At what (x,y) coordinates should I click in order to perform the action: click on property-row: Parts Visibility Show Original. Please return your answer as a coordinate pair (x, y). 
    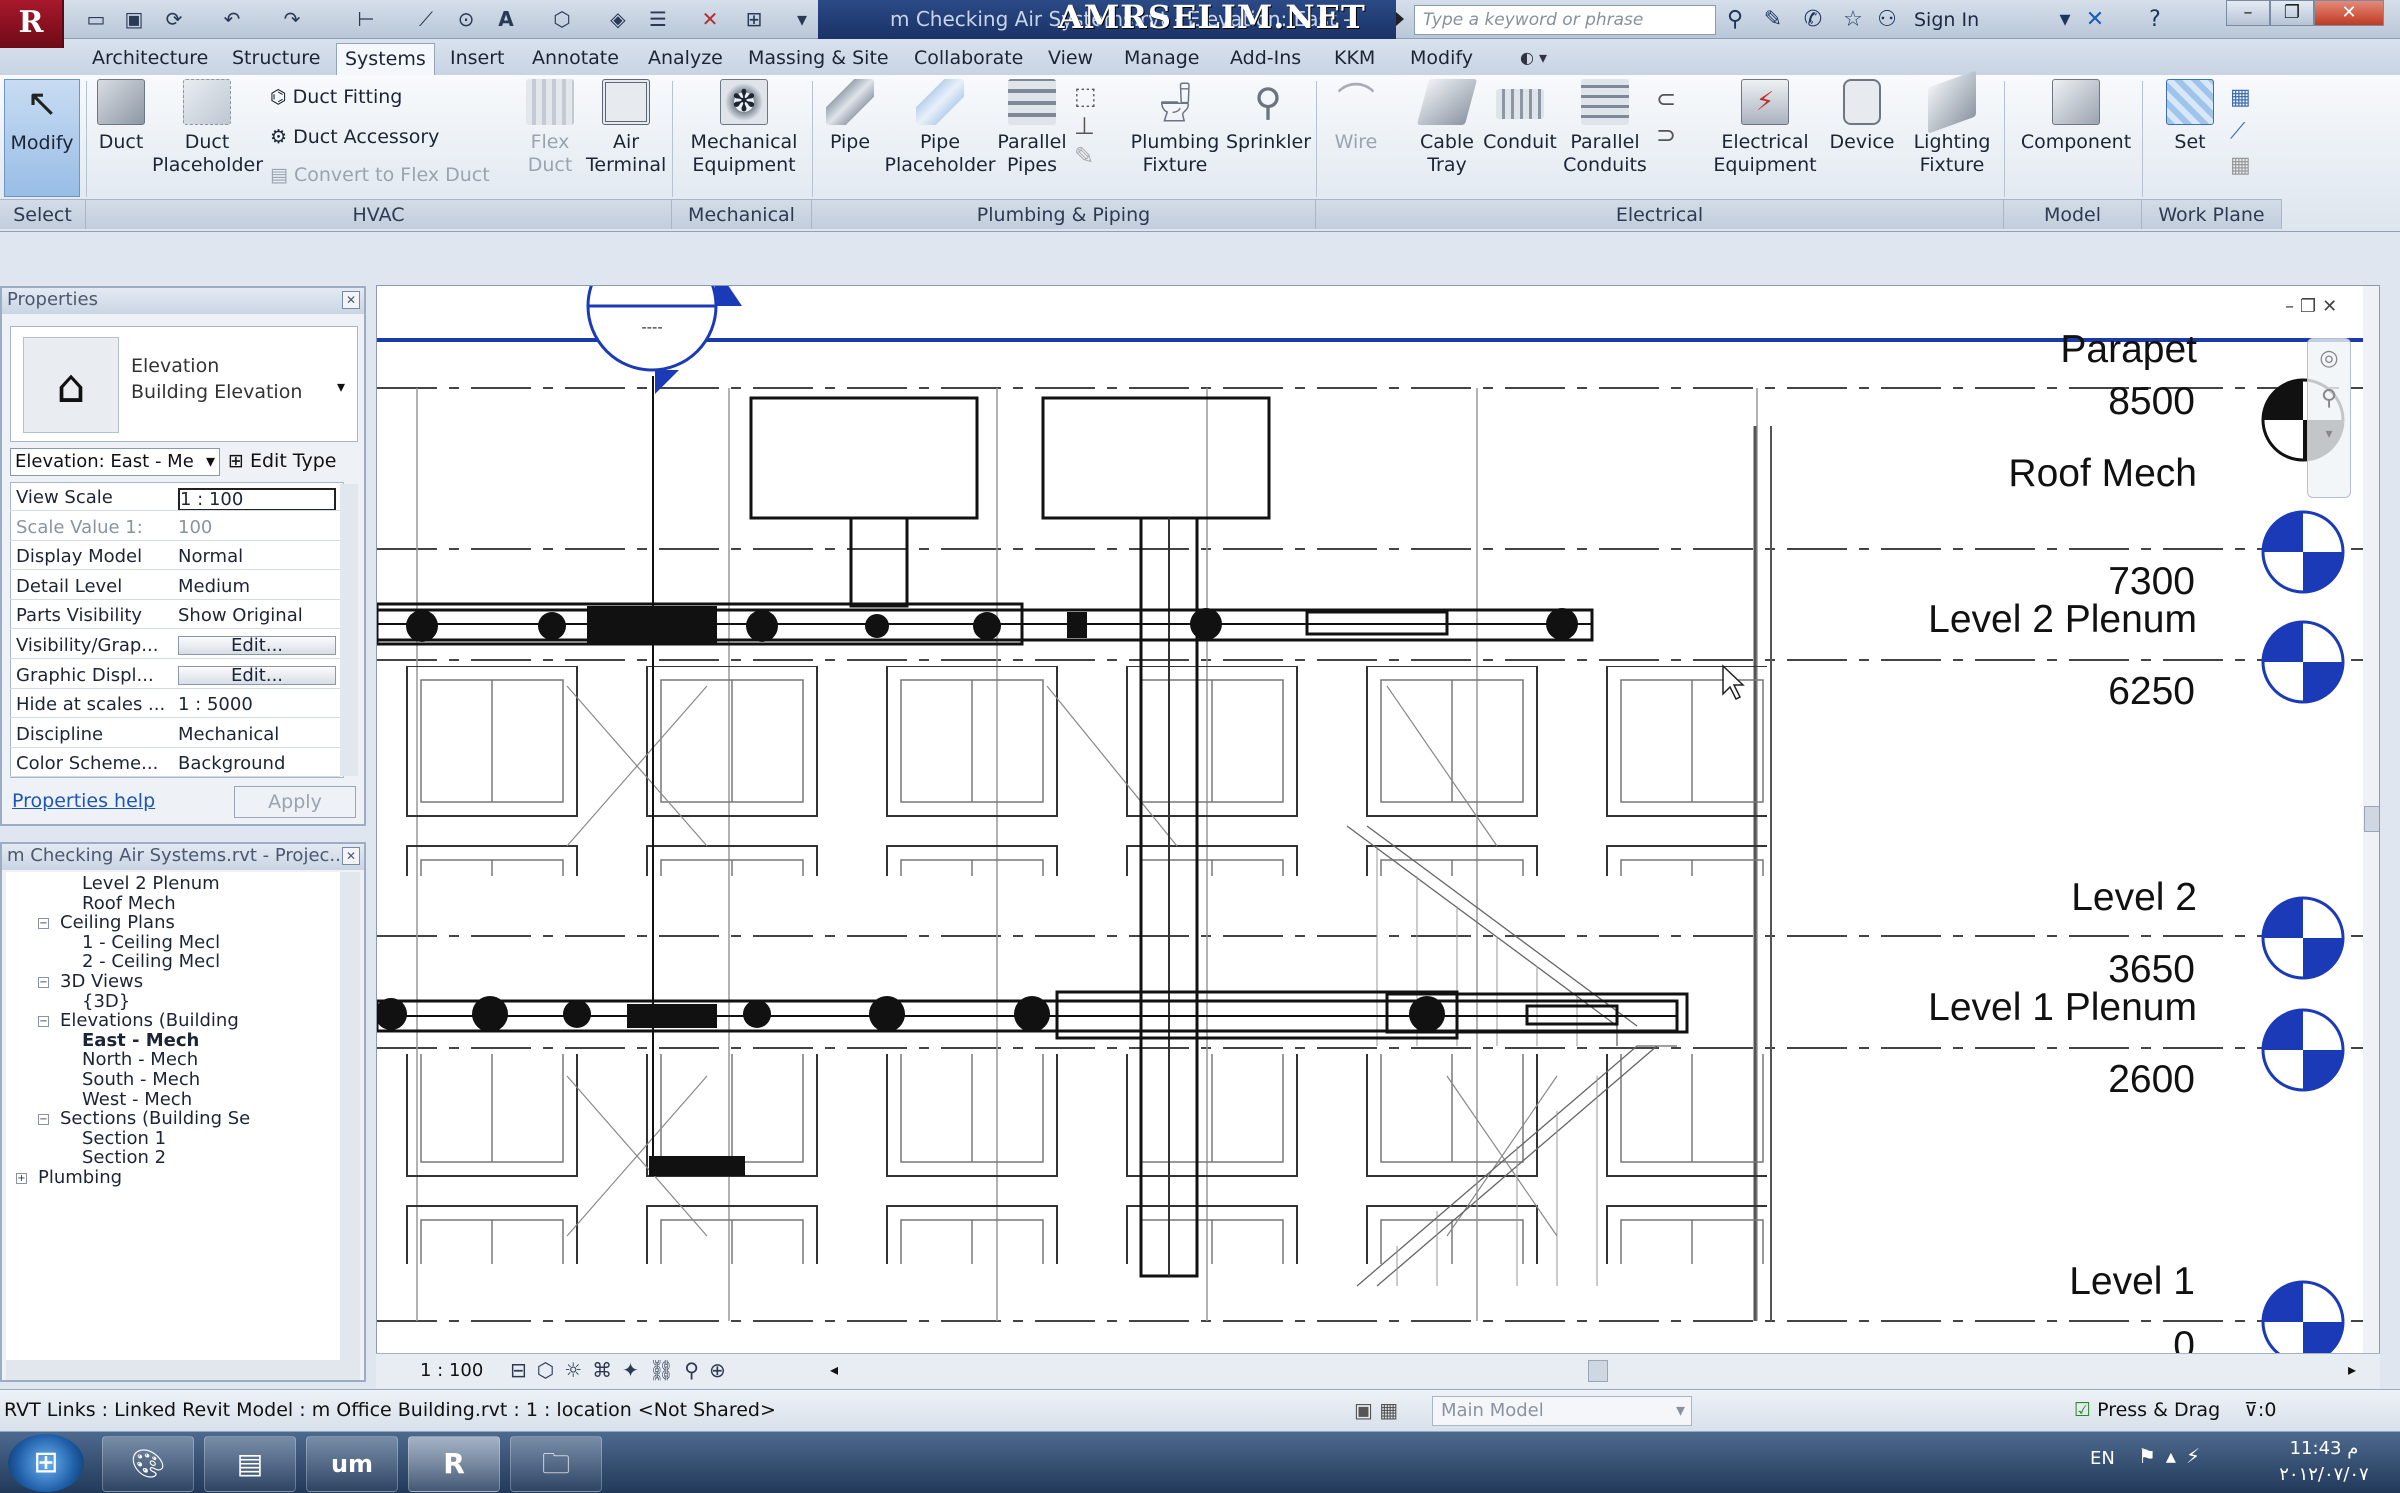
    Looking at the image, I should click on (184, 618).